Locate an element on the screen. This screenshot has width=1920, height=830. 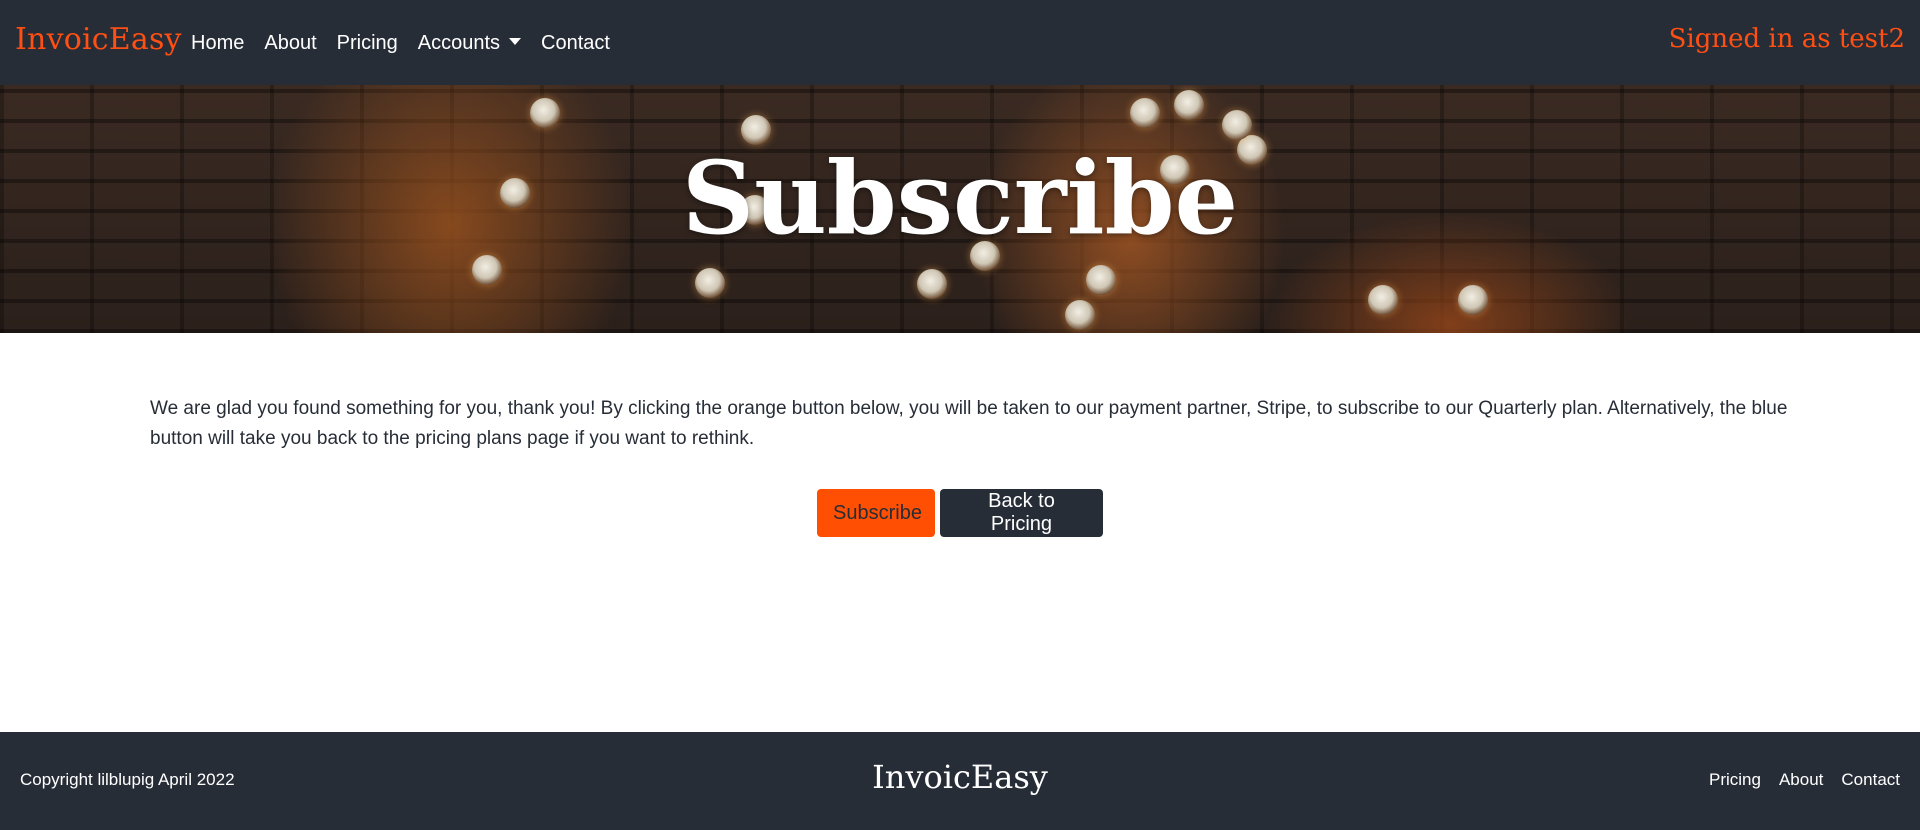
page-title: Subscribe is located at coordinates (960, 198).